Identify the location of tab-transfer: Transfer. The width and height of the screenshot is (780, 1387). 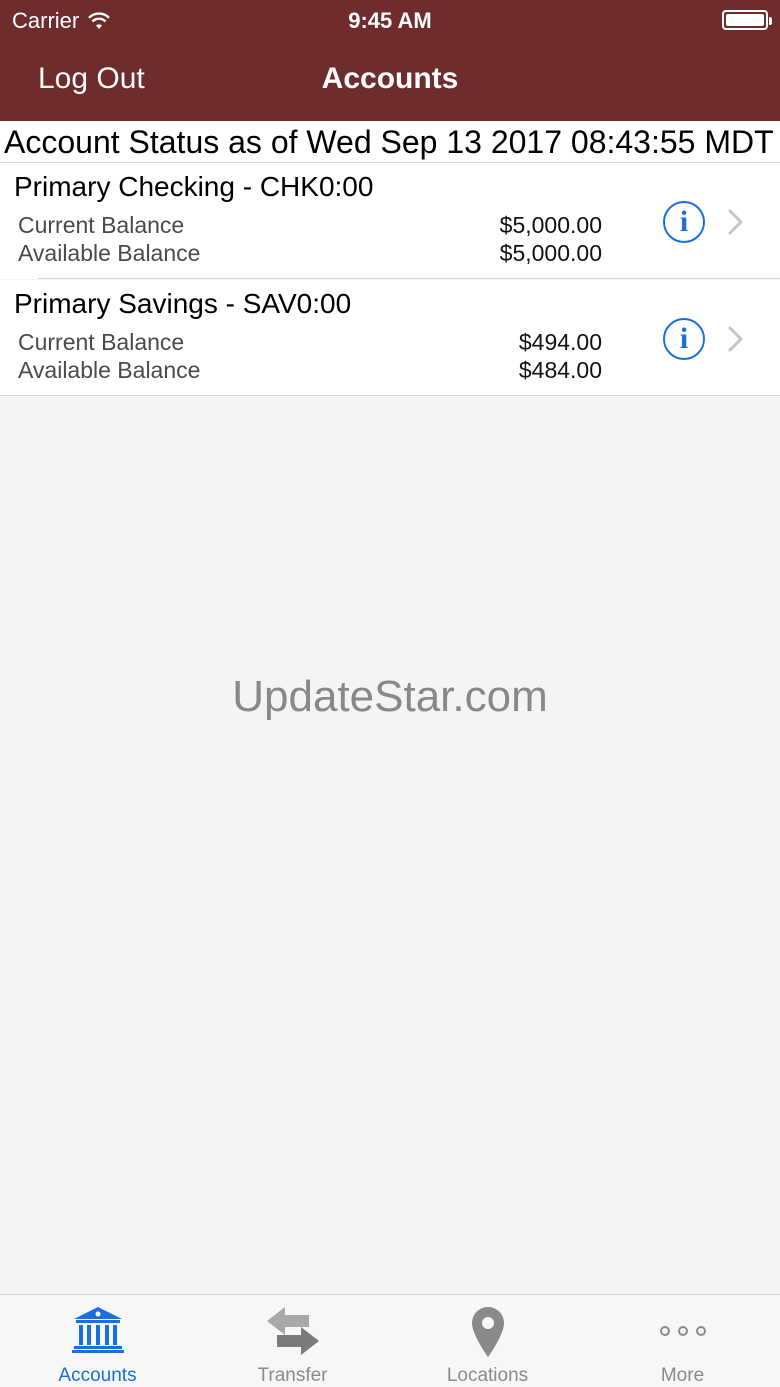
(292, 1341).